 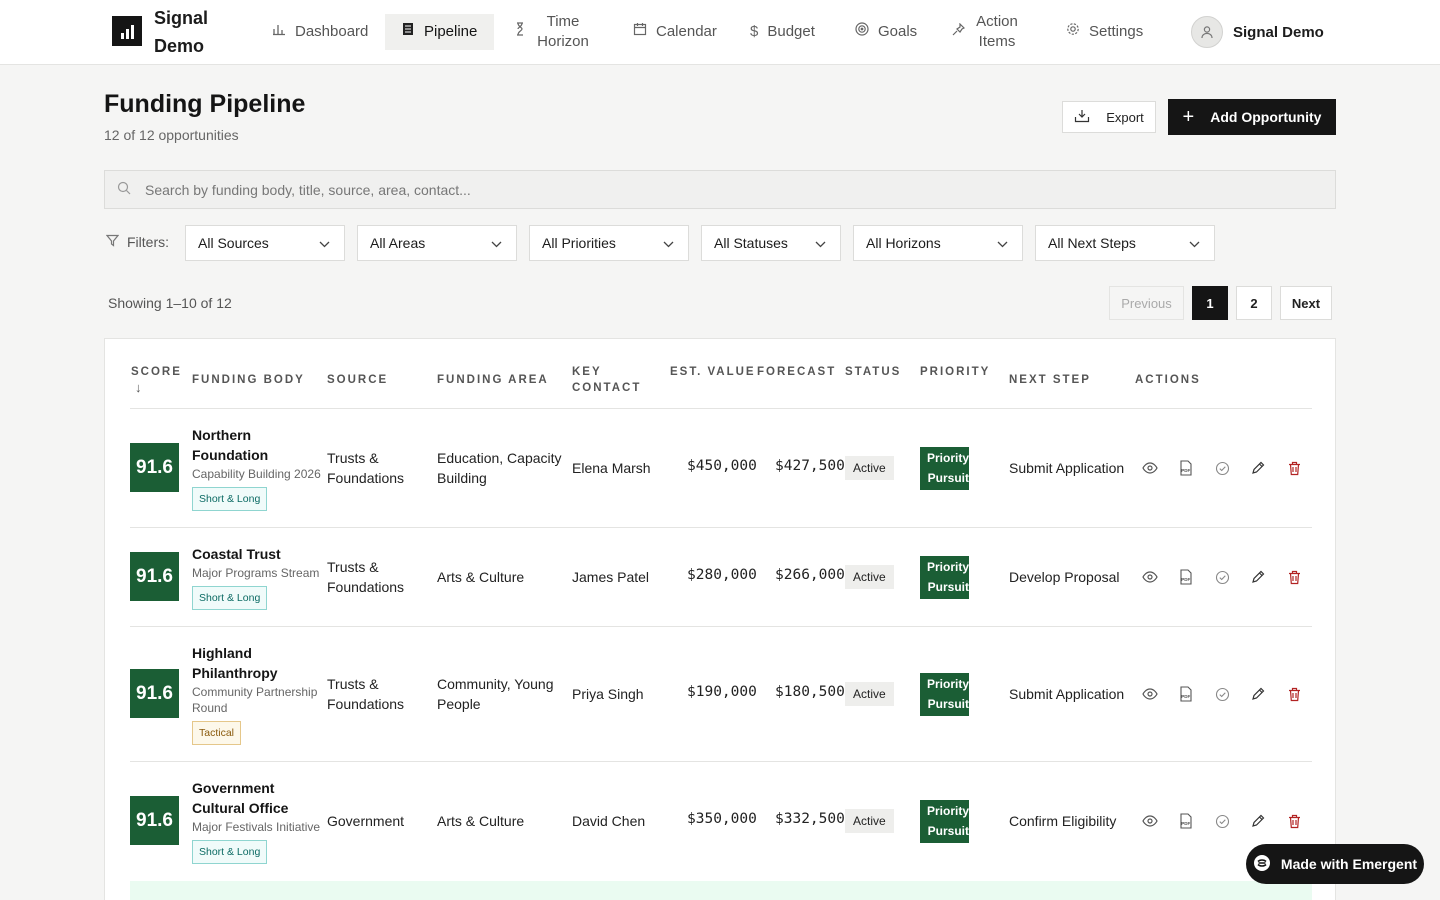 I want to click on header-source: SOURCE, so click(x=357, y=380).